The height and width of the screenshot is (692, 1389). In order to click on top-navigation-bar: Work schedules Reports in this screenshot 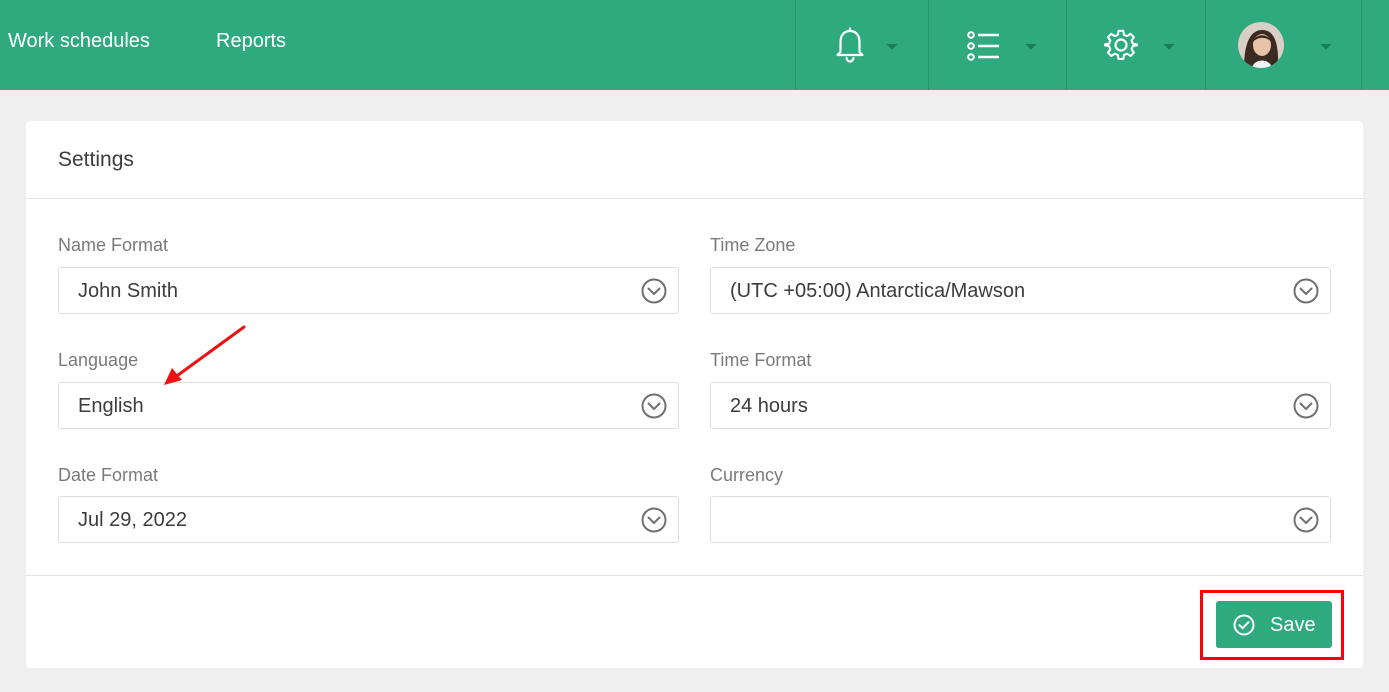, I will do `click(694, 45)`.